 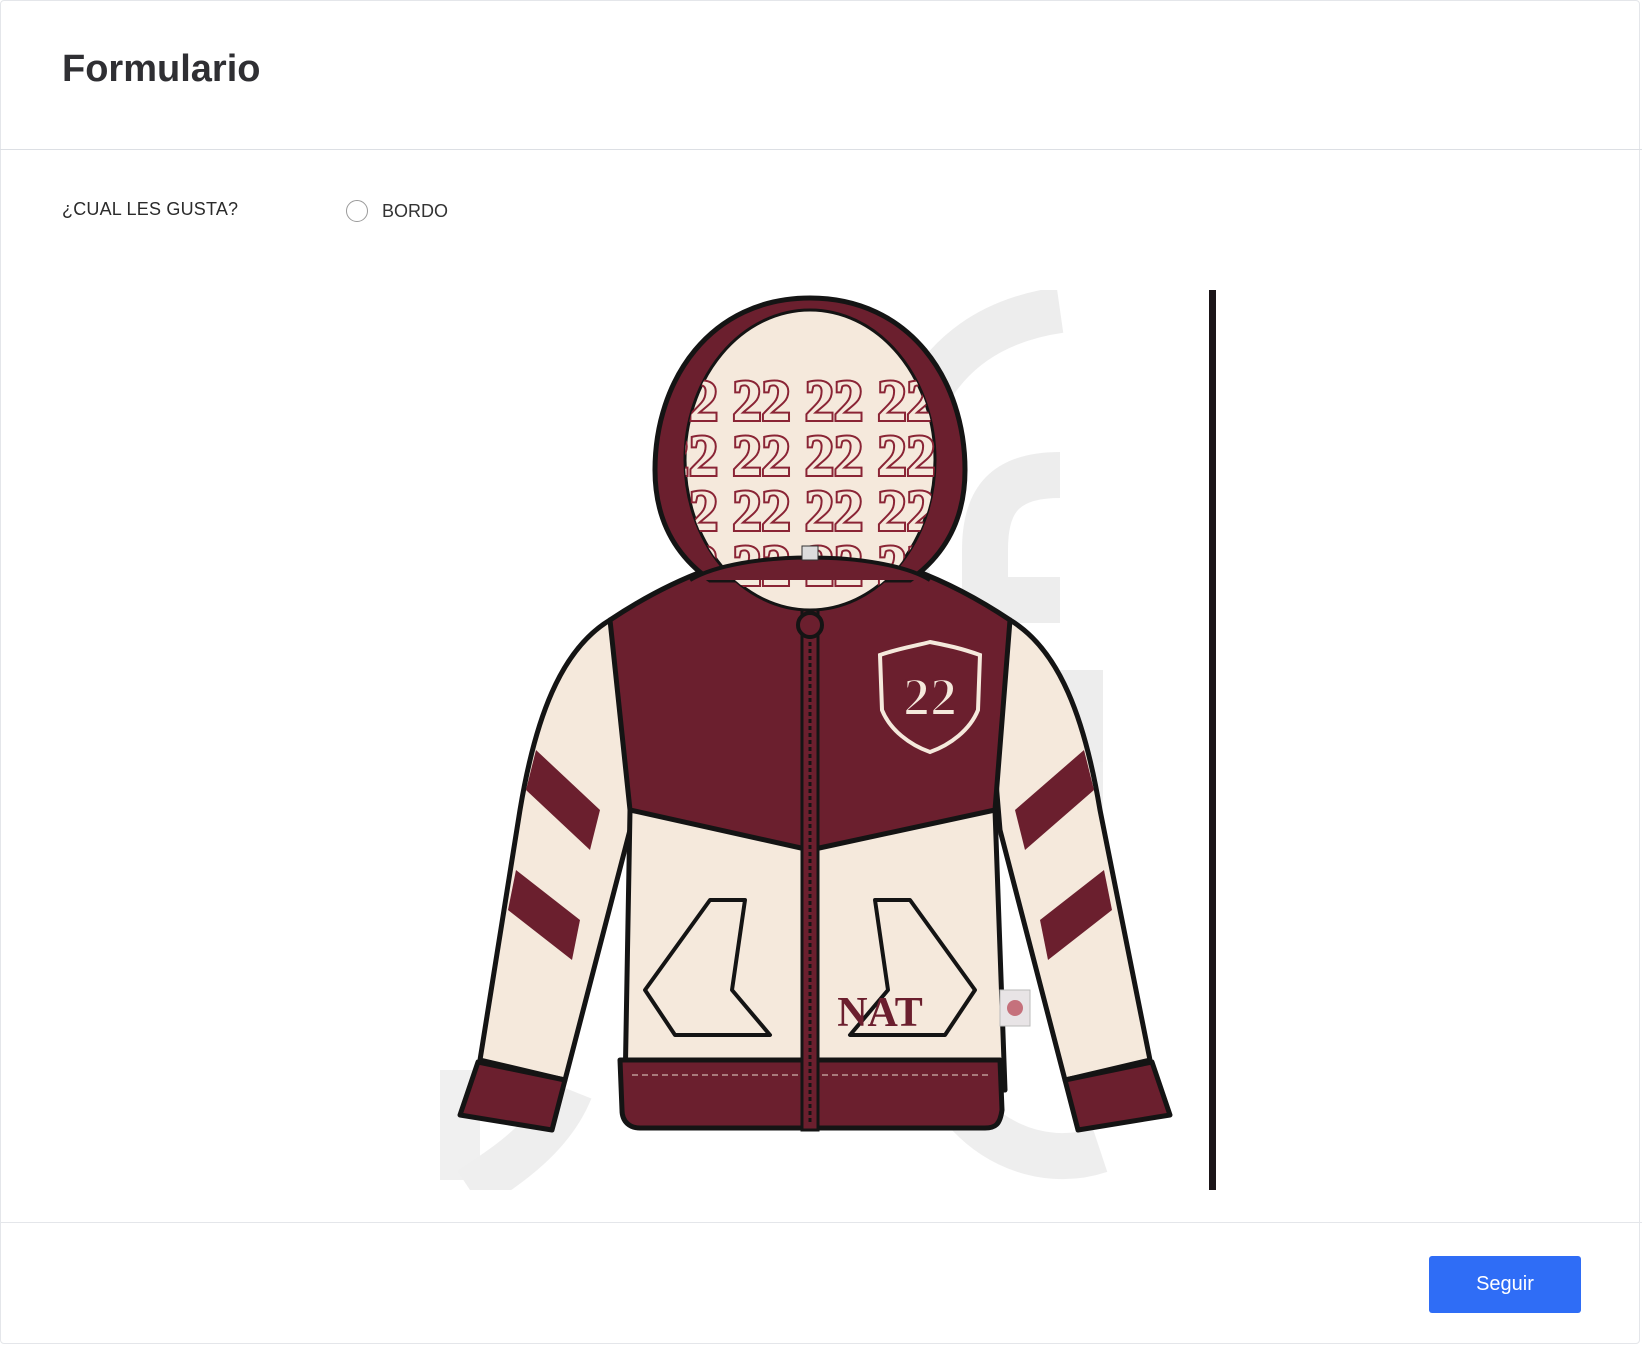 I want to click on form-header: Formulario, so click(x=821, y=75).